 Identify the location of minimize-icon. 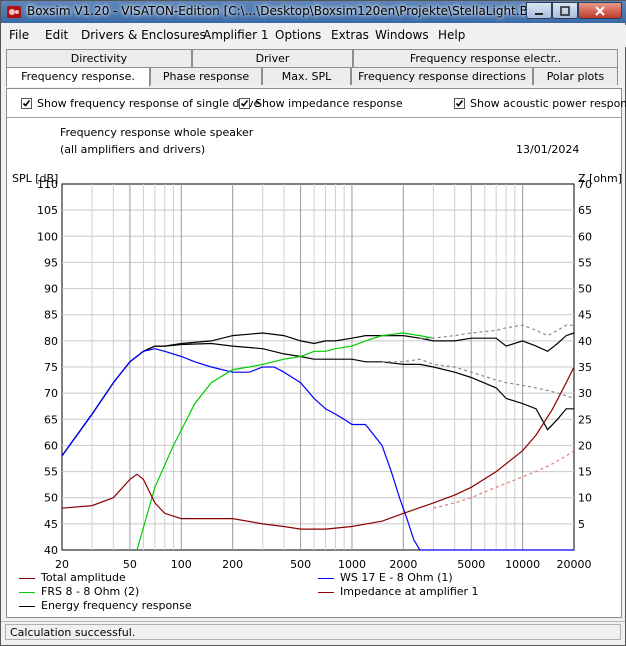
(539, 13).